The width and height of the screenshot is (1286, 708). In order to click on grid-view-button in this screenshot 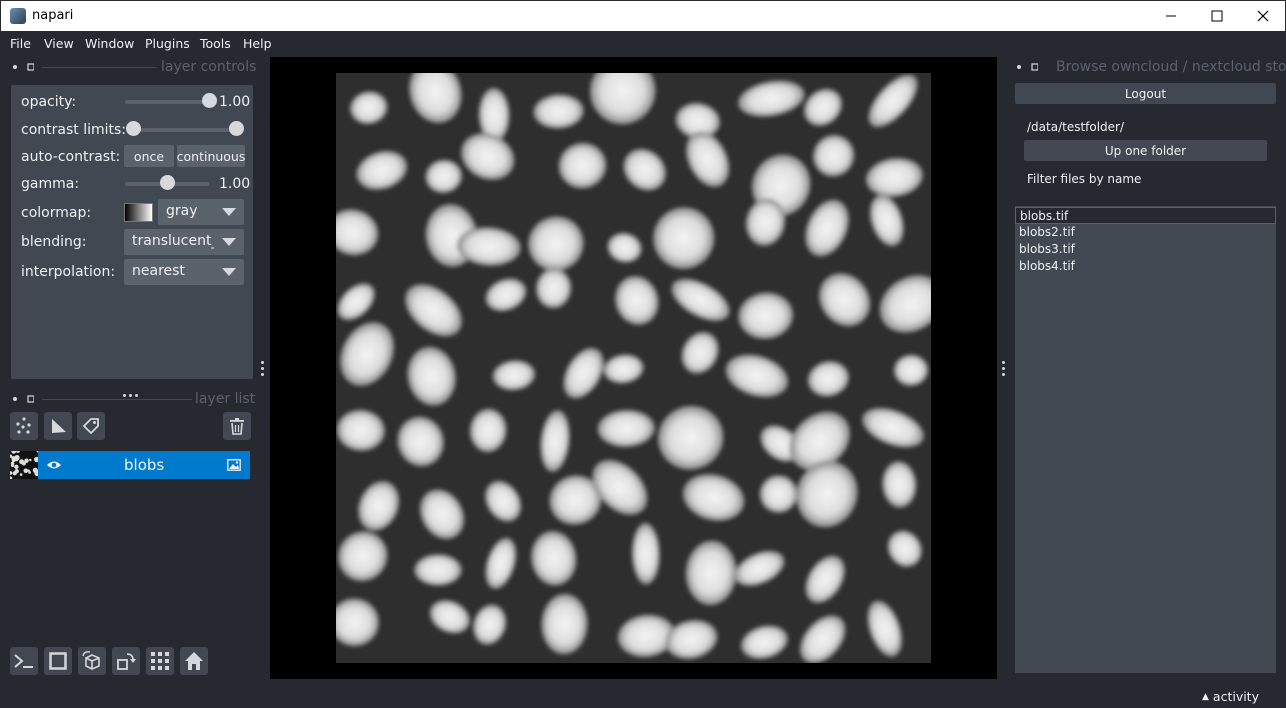, I will do `click(160, 661)`.